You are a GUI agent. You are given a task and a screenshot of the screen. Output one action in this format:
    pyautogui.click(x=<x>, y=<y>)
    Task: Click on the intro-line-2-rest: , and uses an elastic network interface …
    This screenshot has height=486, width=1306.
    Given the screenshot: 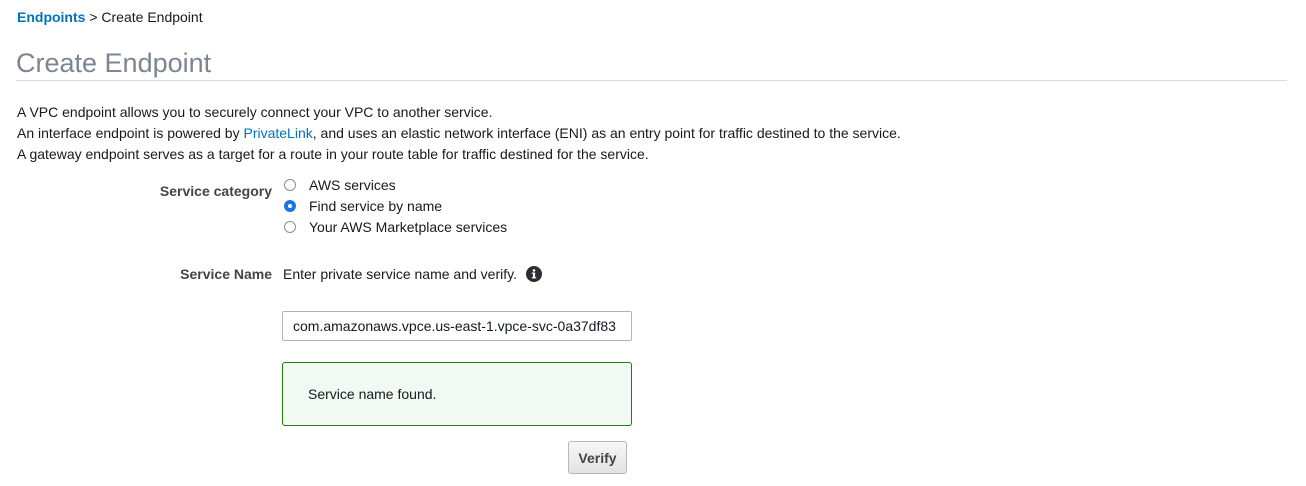 What is the action you would take?
    pyautogui.click(x=606, y=133)
    